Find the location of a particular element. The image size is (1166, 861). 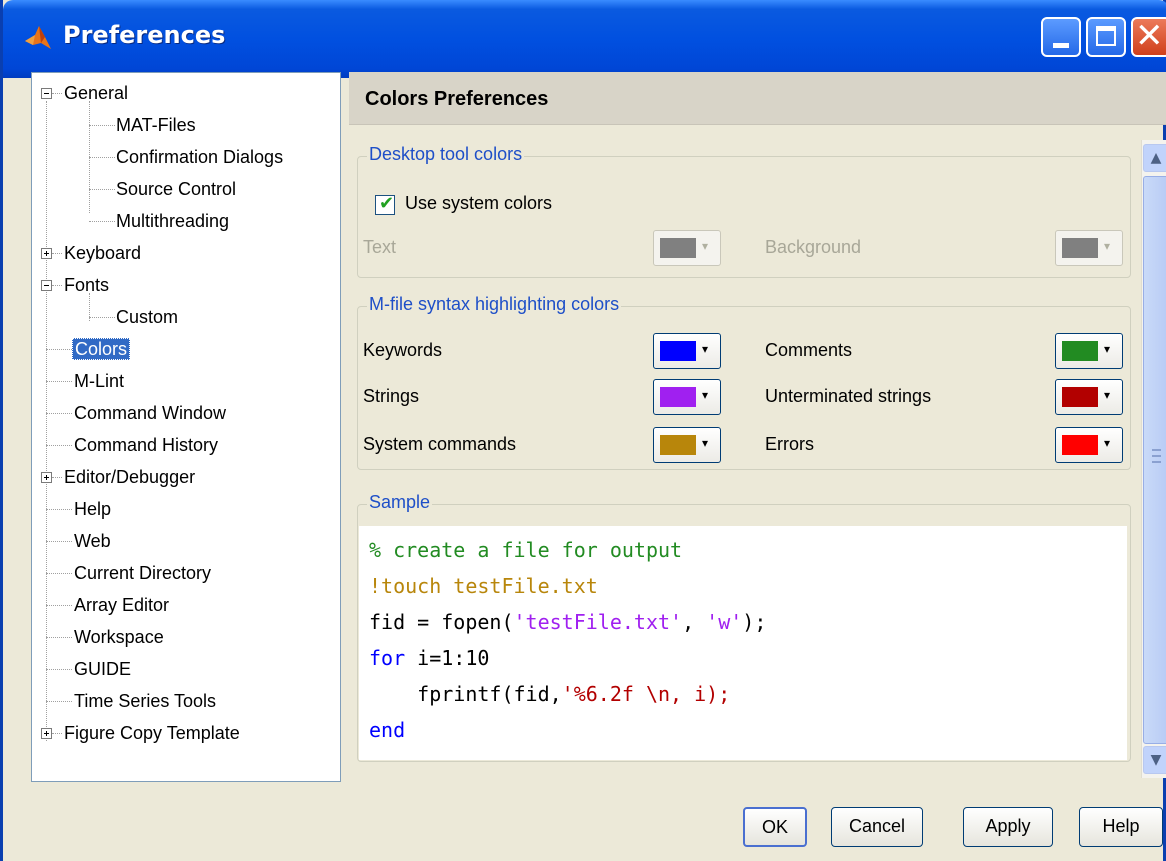

text-color-swatch is located at coordinates (678, 248).